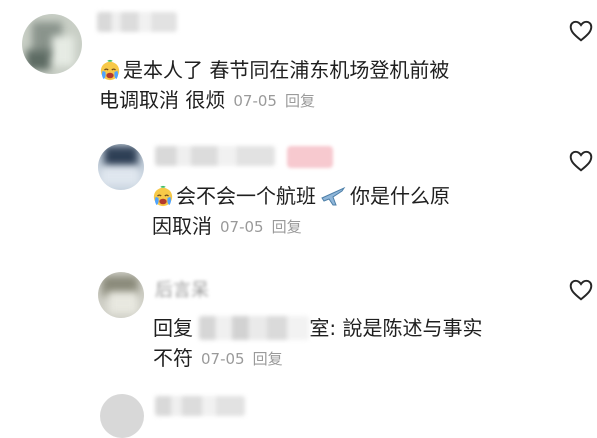  Describe the element at coordinates (333, 196) in the screenshot. I see `airplane-icon` at that location.